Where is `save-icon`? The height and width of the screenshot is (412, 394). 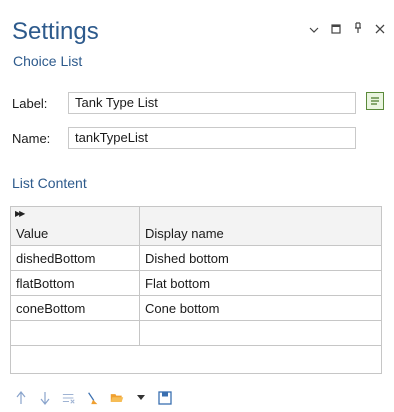
save-icon is located at coordinates (165, 398).